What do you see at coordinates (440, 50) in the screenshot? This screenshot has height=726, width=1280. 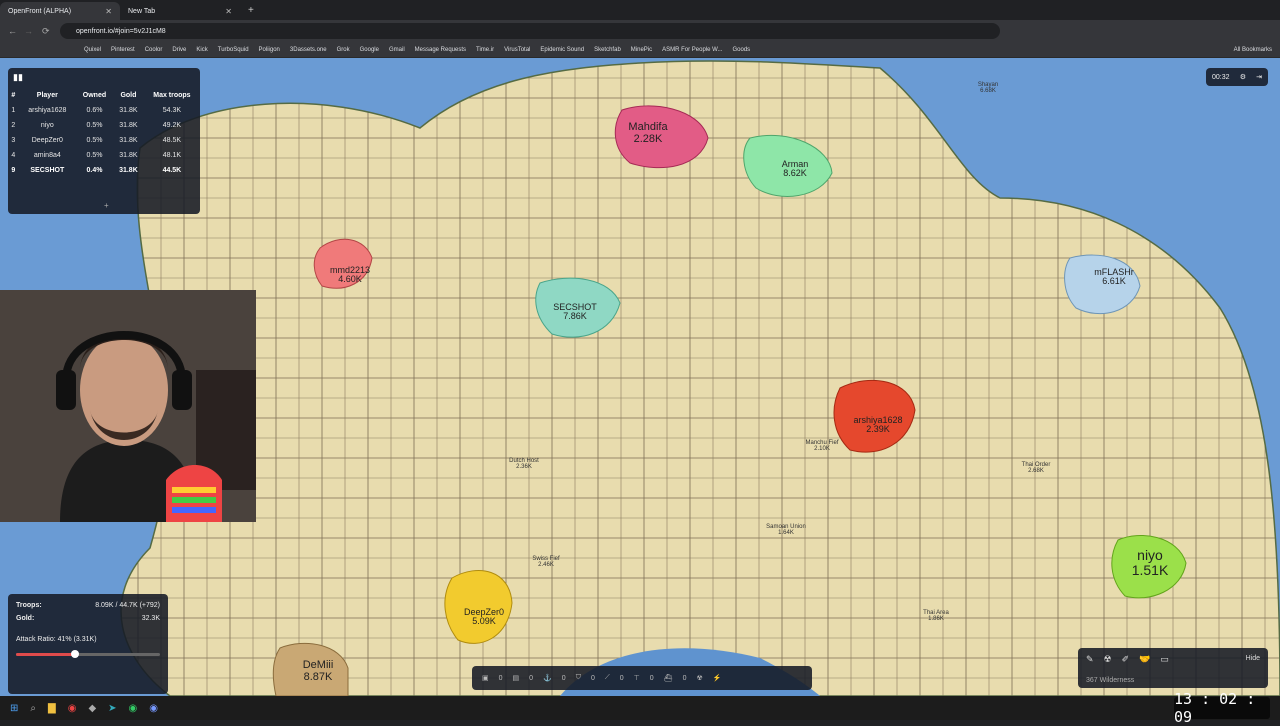 I see `bookmark-item: Message Requests` at bounding box center [440, 50].